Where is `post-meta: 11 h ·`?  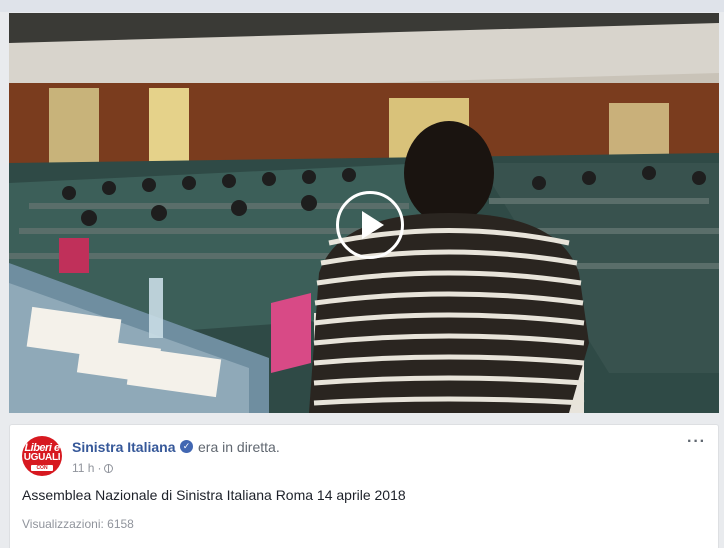 post-meta: 11 h · is located at coordinates (93, 468).